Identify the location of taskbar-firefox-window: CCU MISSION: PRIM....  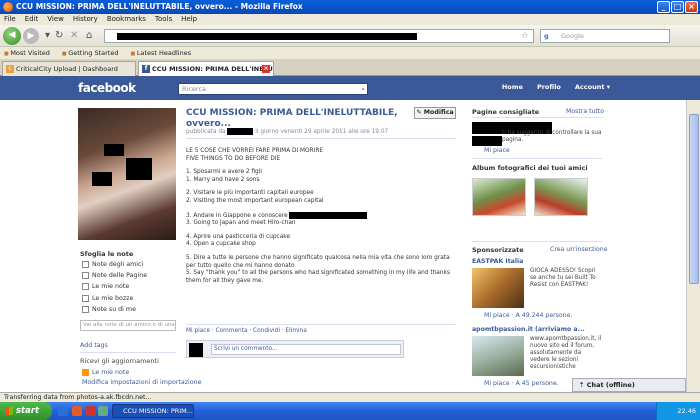
(153, 411).